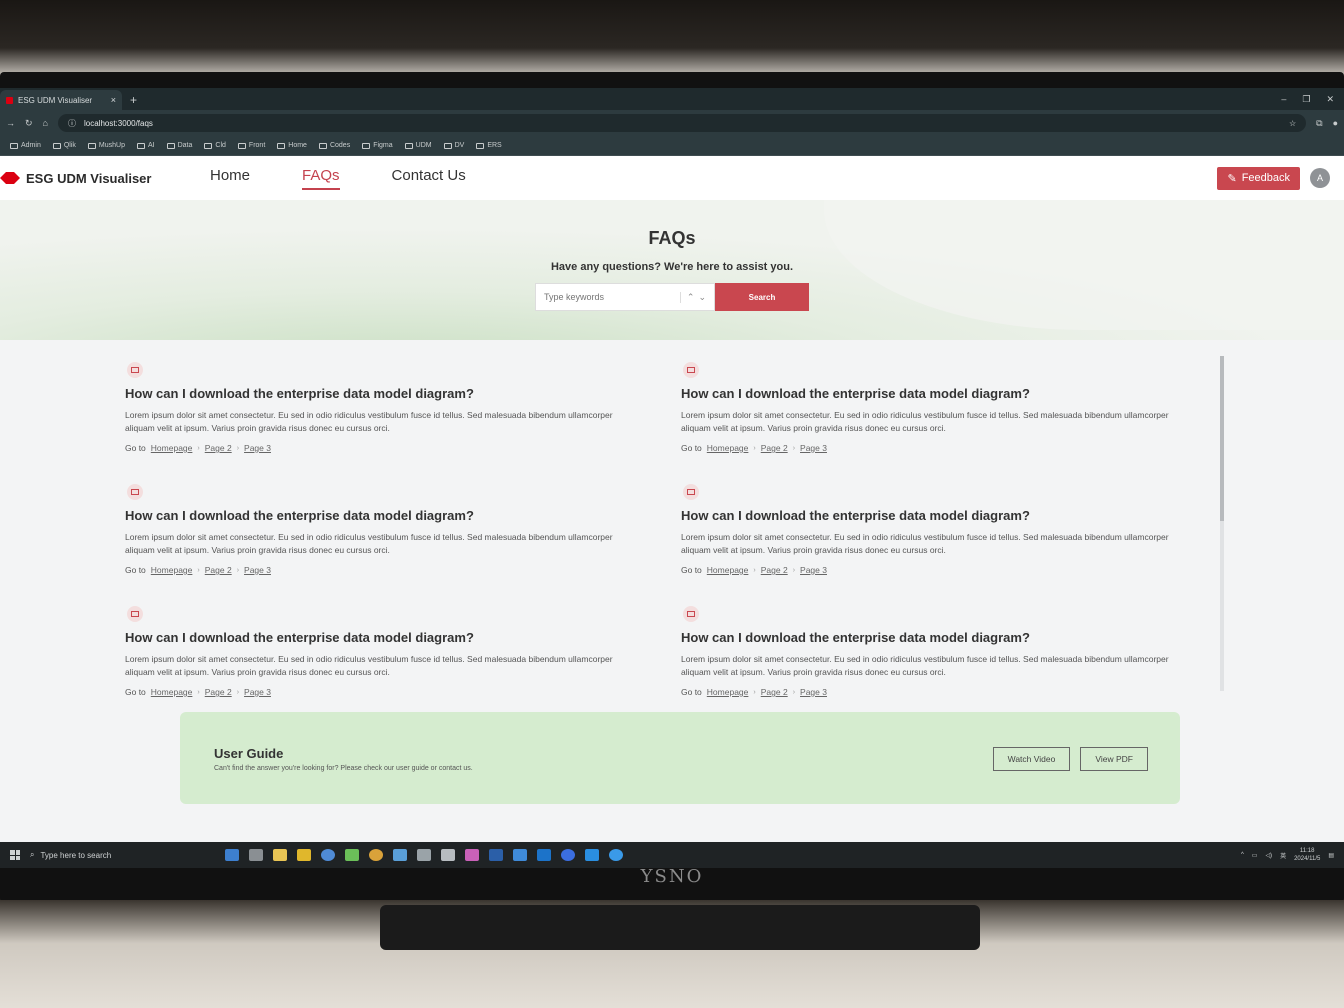  What do you see at coordinates (1292, 123) in the screenshot?
I see `bookmark-star-icon: ☆` at bounding box center [1292, 123].